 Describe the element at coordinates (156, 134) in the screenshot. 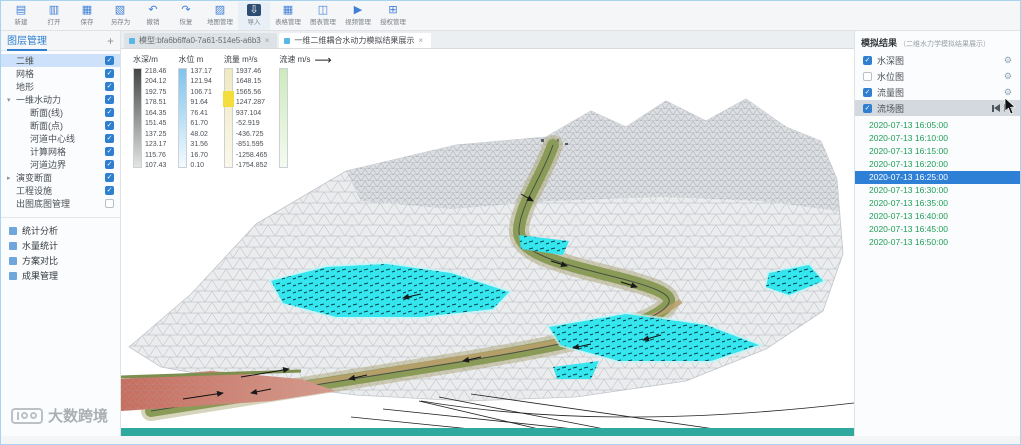

I see `legend-value: 137.25` at that location.